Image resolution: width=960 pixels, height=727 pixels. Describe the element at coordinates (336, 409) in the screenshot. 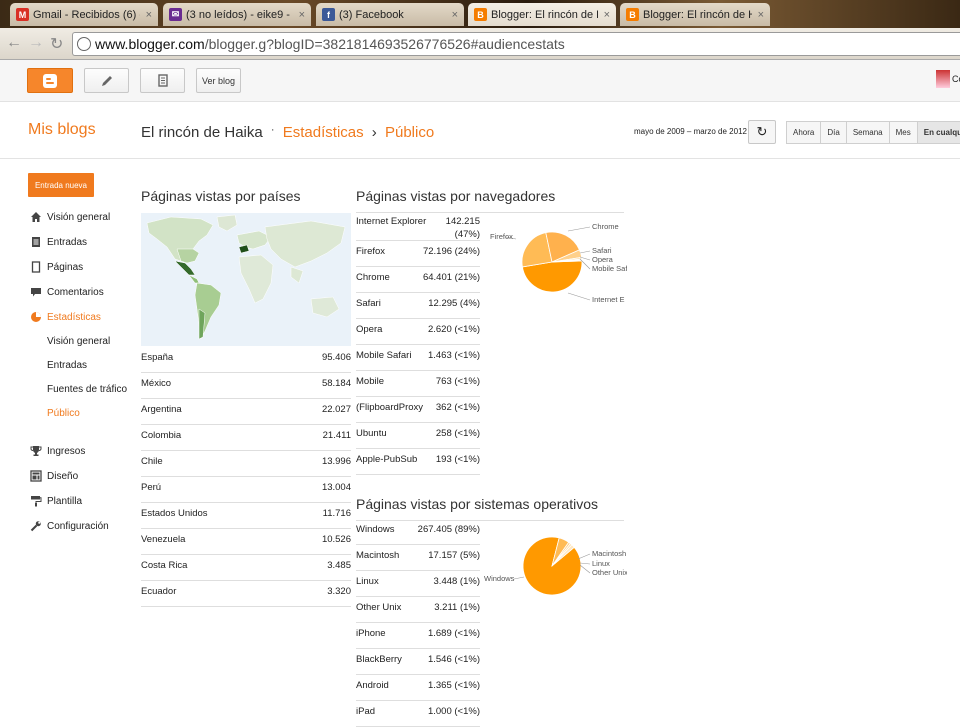

I see `country-value: 22.027` at that location.